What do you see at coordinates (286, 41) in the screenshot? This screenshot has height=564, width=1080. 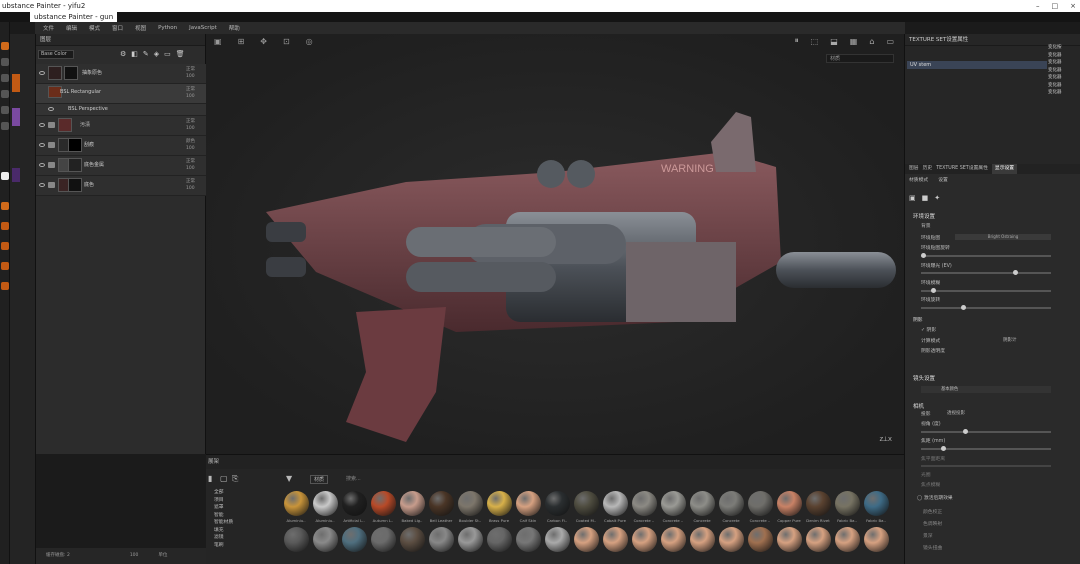 I see `frame-icon: ⊡` at bounding box center [286, 41].